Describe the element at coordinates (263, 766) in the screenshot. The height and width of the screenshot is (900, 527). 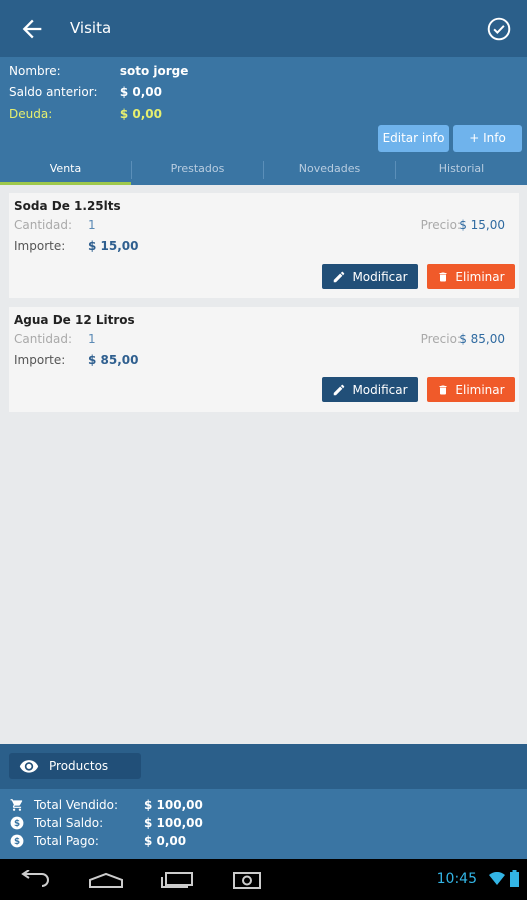
I see `products-bar: Productos` at that location.